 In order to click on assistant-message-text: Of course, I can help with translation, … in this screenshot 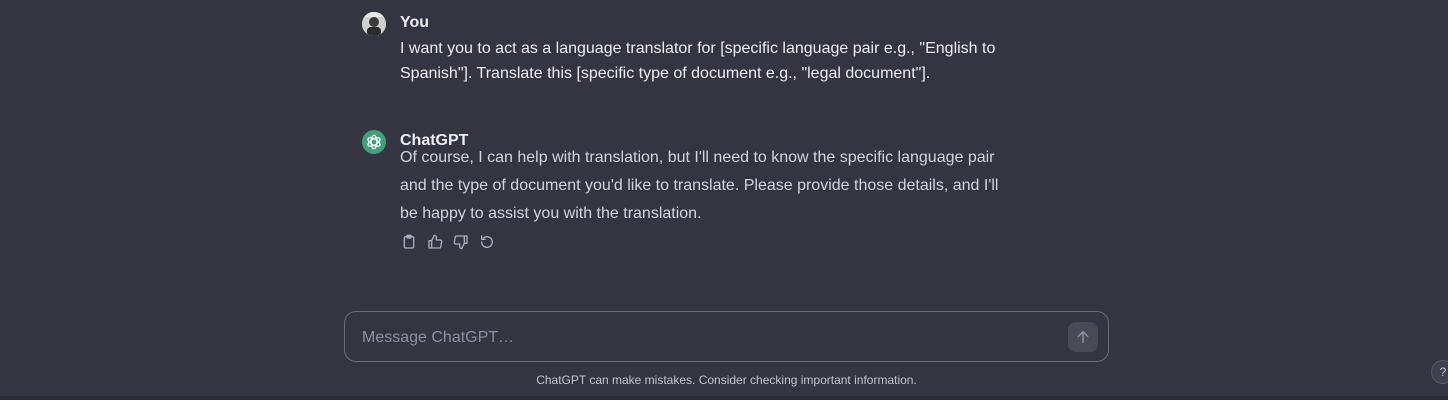, I will do `click(705, 186)`.